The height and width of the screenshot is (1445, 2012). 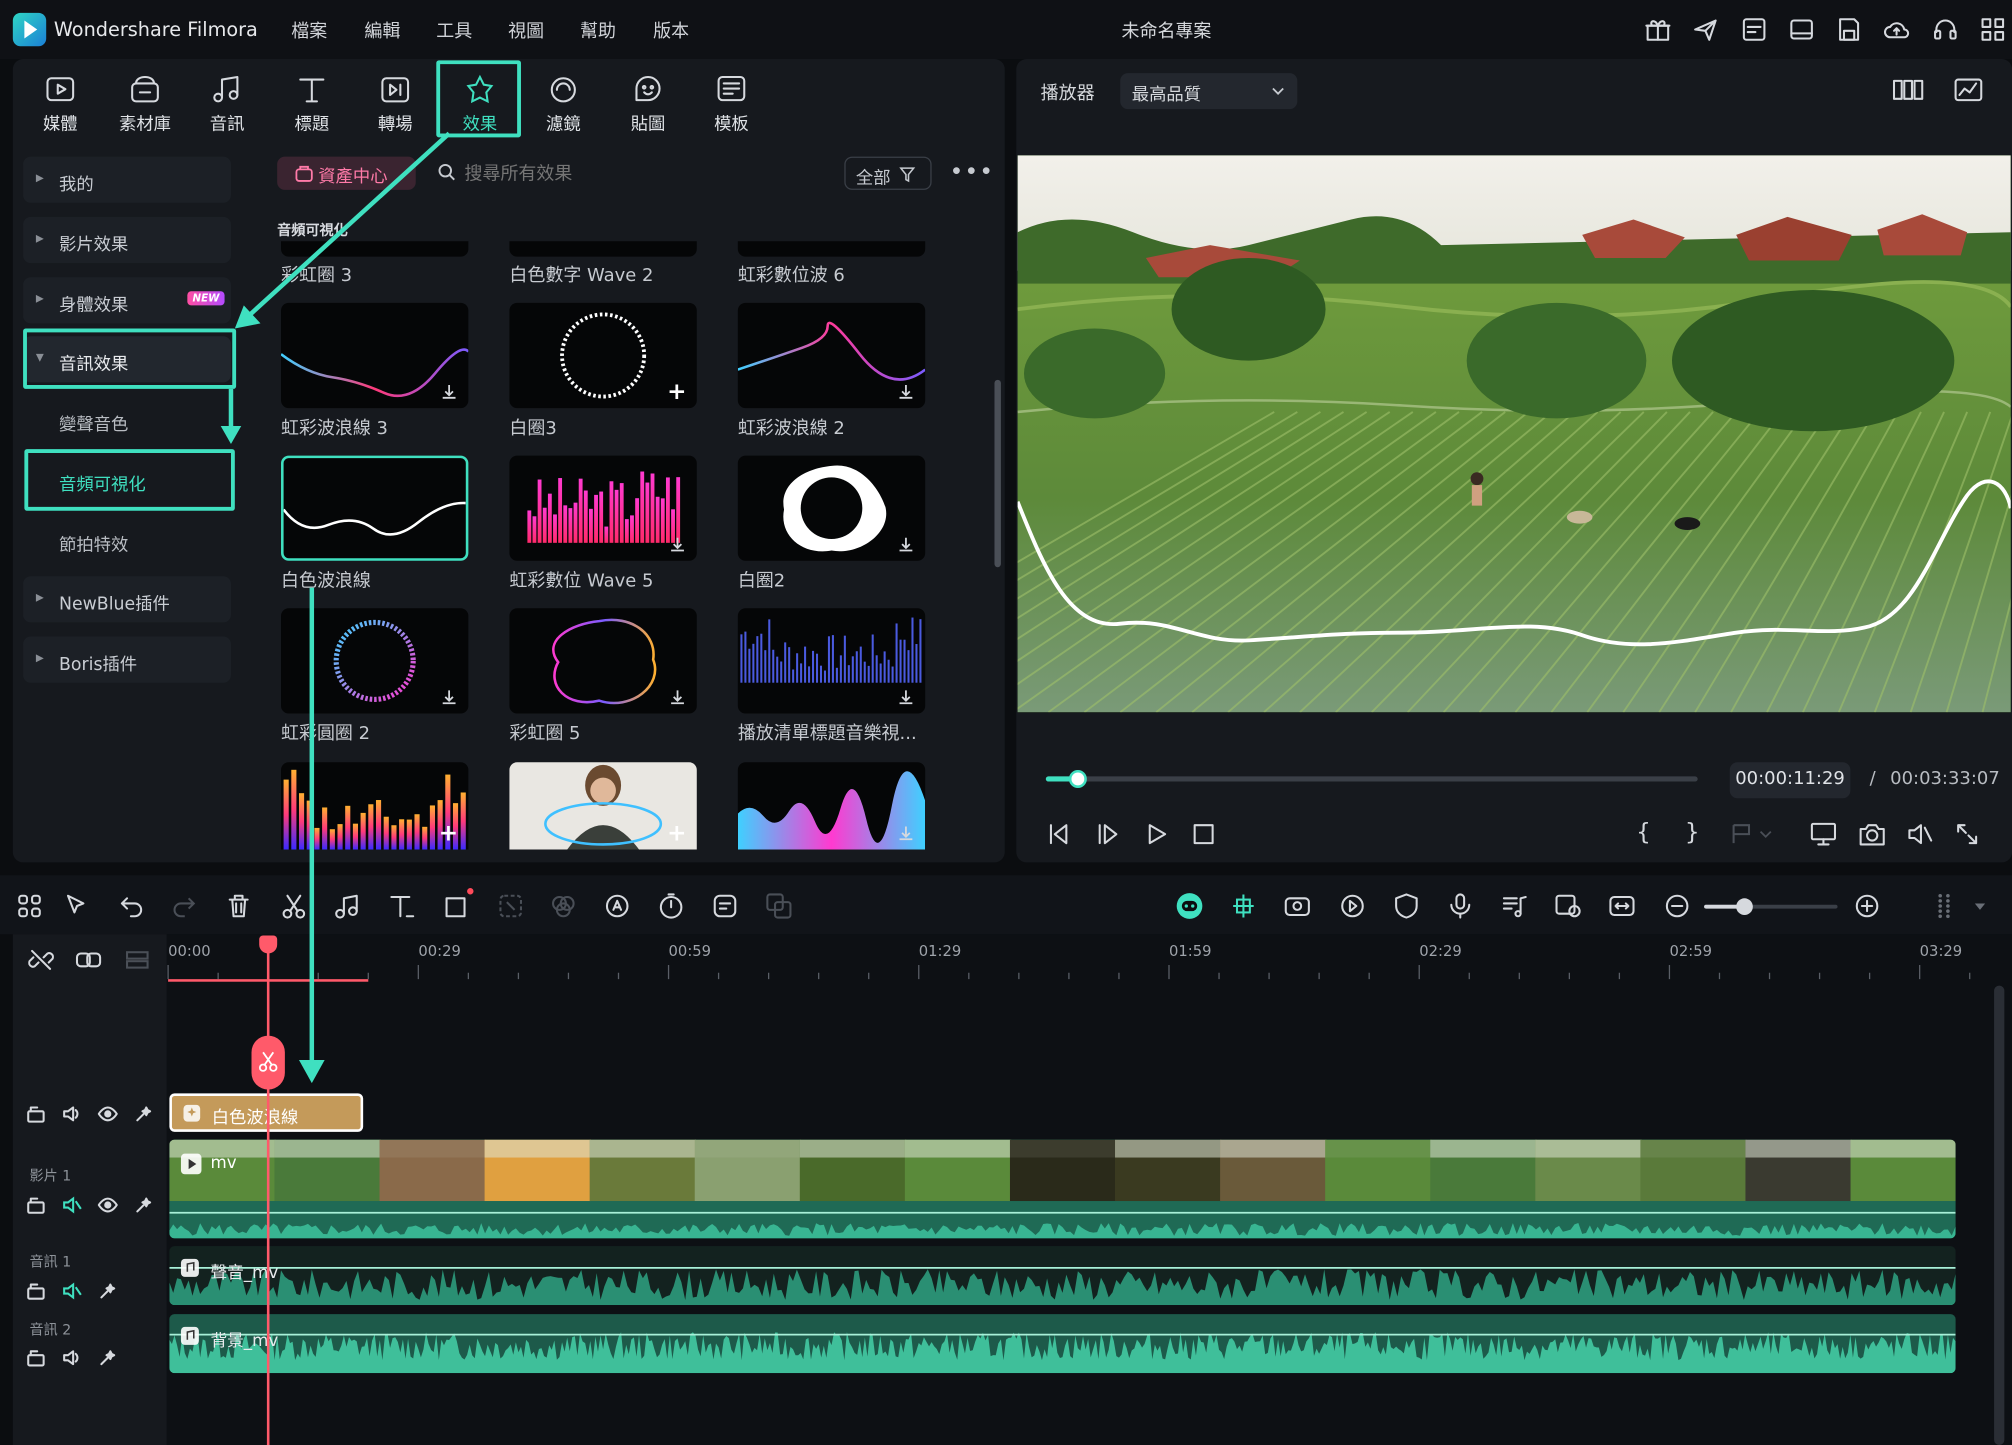 What do you see at coordinates (29, 906) in the screenshot?
I see `layout-grid-icon` at bounding box center [29, 906].